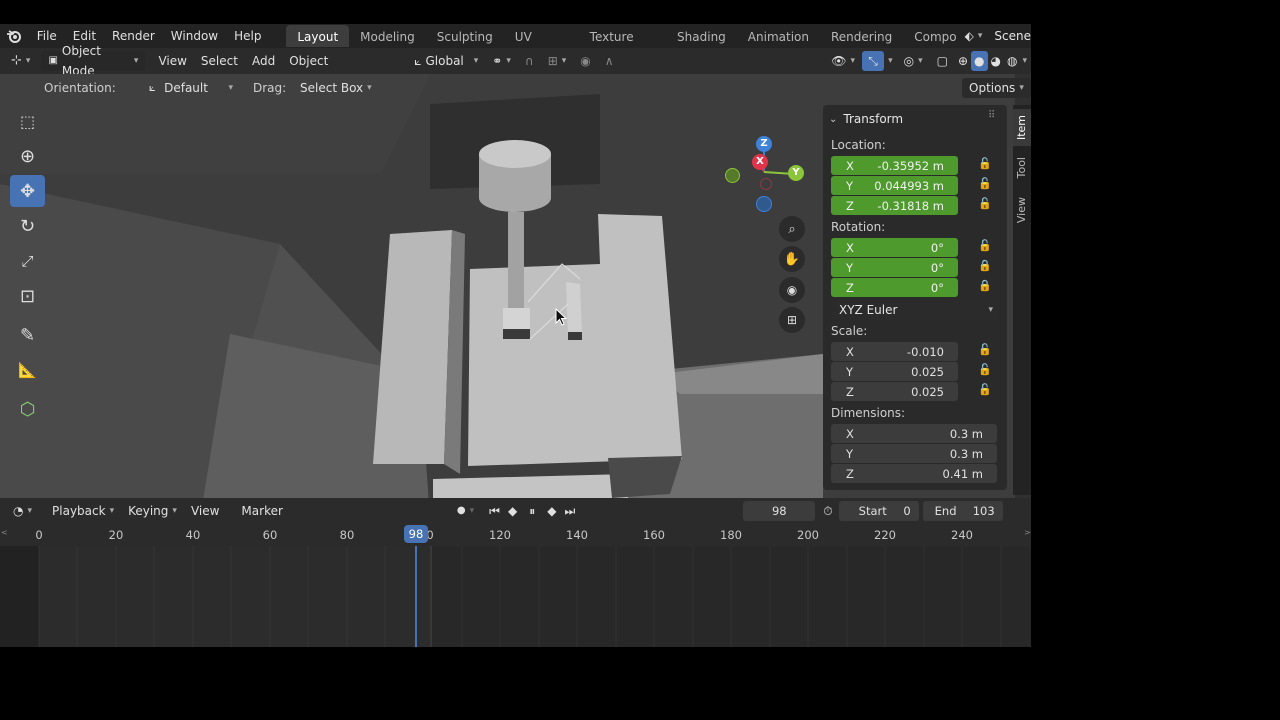  Describe the element at coordinates (569, 511) in the screenshot. I see `jump-end-button: ⏭` at that location.